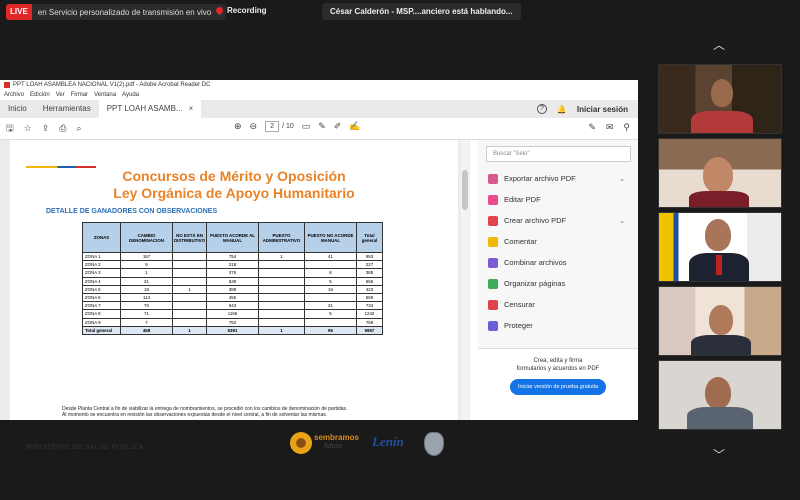  Describe the element at coordinates (558, 387) in the screenshot. I see `start-trial-button: Iniciar versión de prueba gratuita` at that location.